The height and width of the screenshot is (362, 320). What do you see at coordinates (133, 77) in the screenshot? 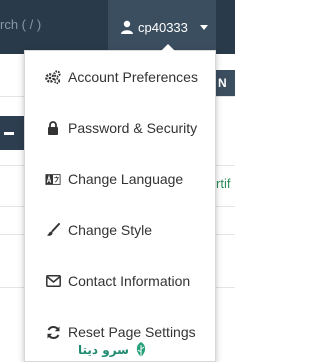
I see `menu-item-label: Account Preferences` at bounding box center [133, 77].